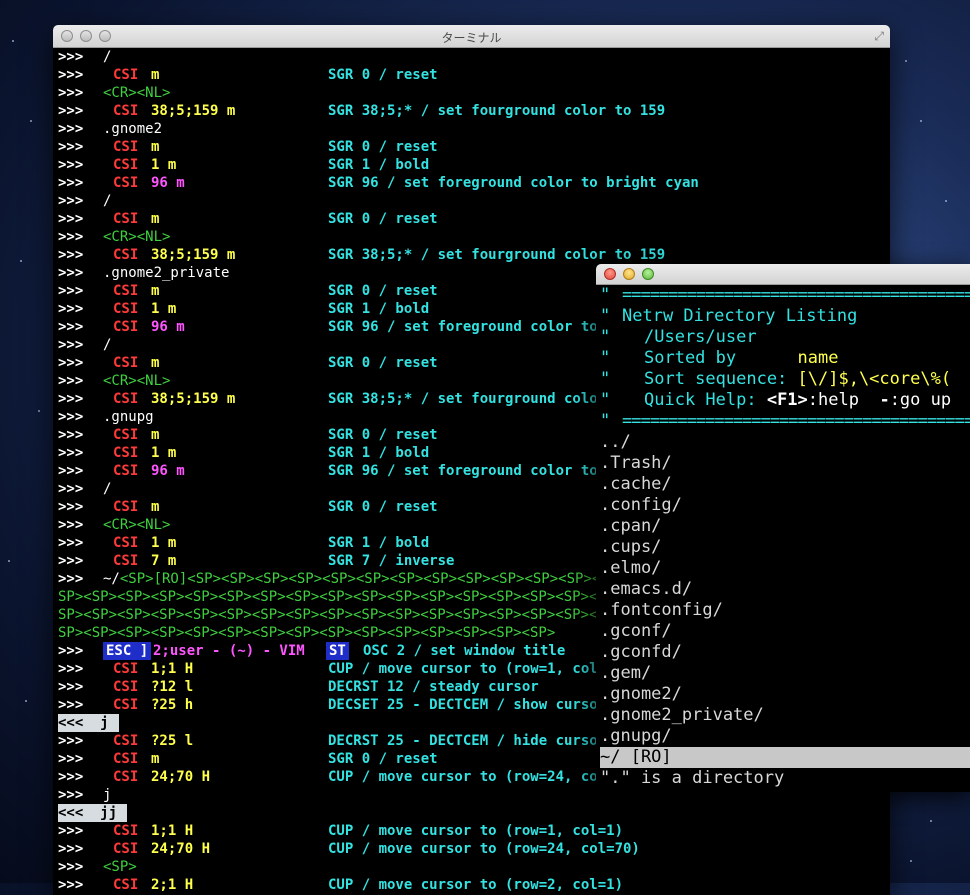 Image resolution: width=970 pixels, height=895 pixels. What do you see at coordinates (474, 867) in the screenshot?
I see `terminal-line: >>> <SP>` at bounding box center [474, 867].